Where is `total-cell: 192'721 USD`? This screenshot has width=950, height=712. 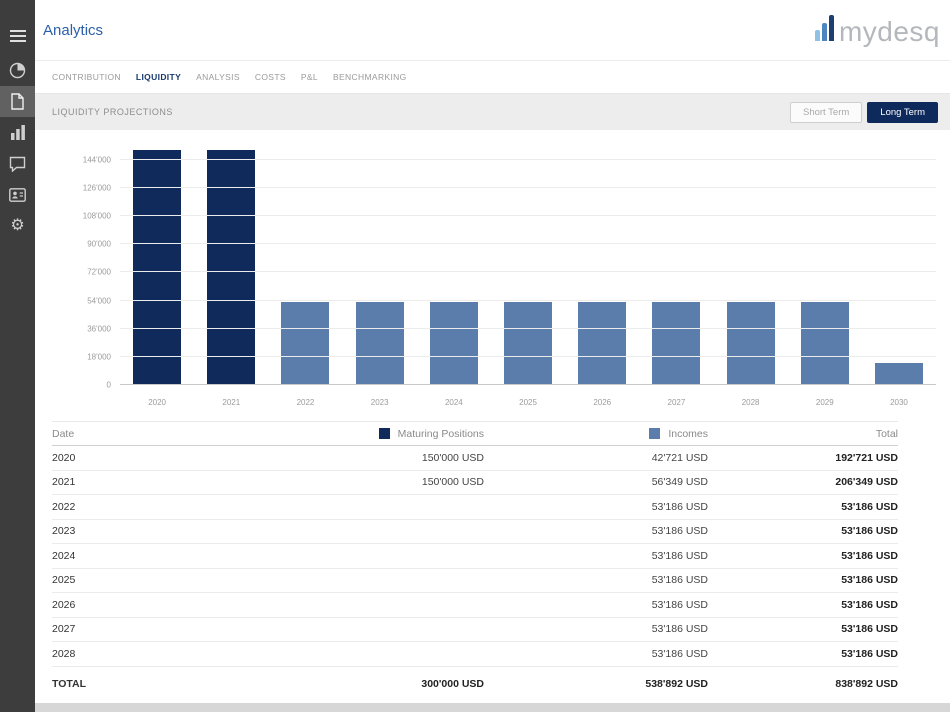
total-cell: 192'721 USD is located at coordinates (866, 457).